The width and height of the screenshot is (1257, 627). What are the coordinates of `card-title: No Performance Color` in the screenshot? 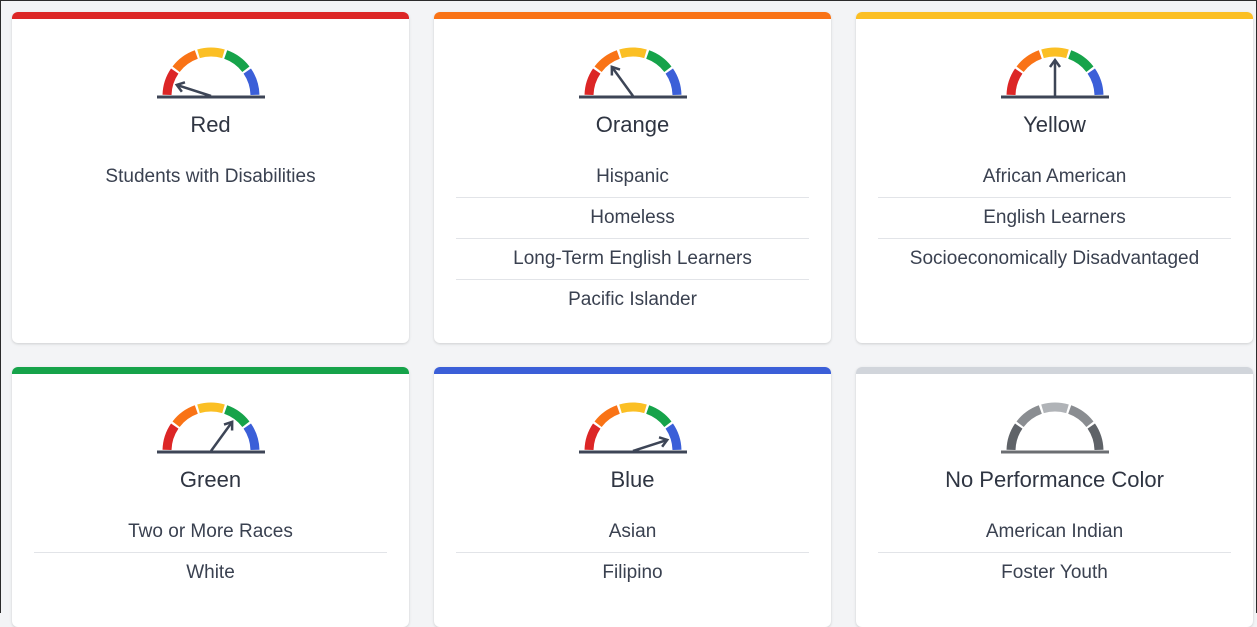 It's located at (1054, 479).